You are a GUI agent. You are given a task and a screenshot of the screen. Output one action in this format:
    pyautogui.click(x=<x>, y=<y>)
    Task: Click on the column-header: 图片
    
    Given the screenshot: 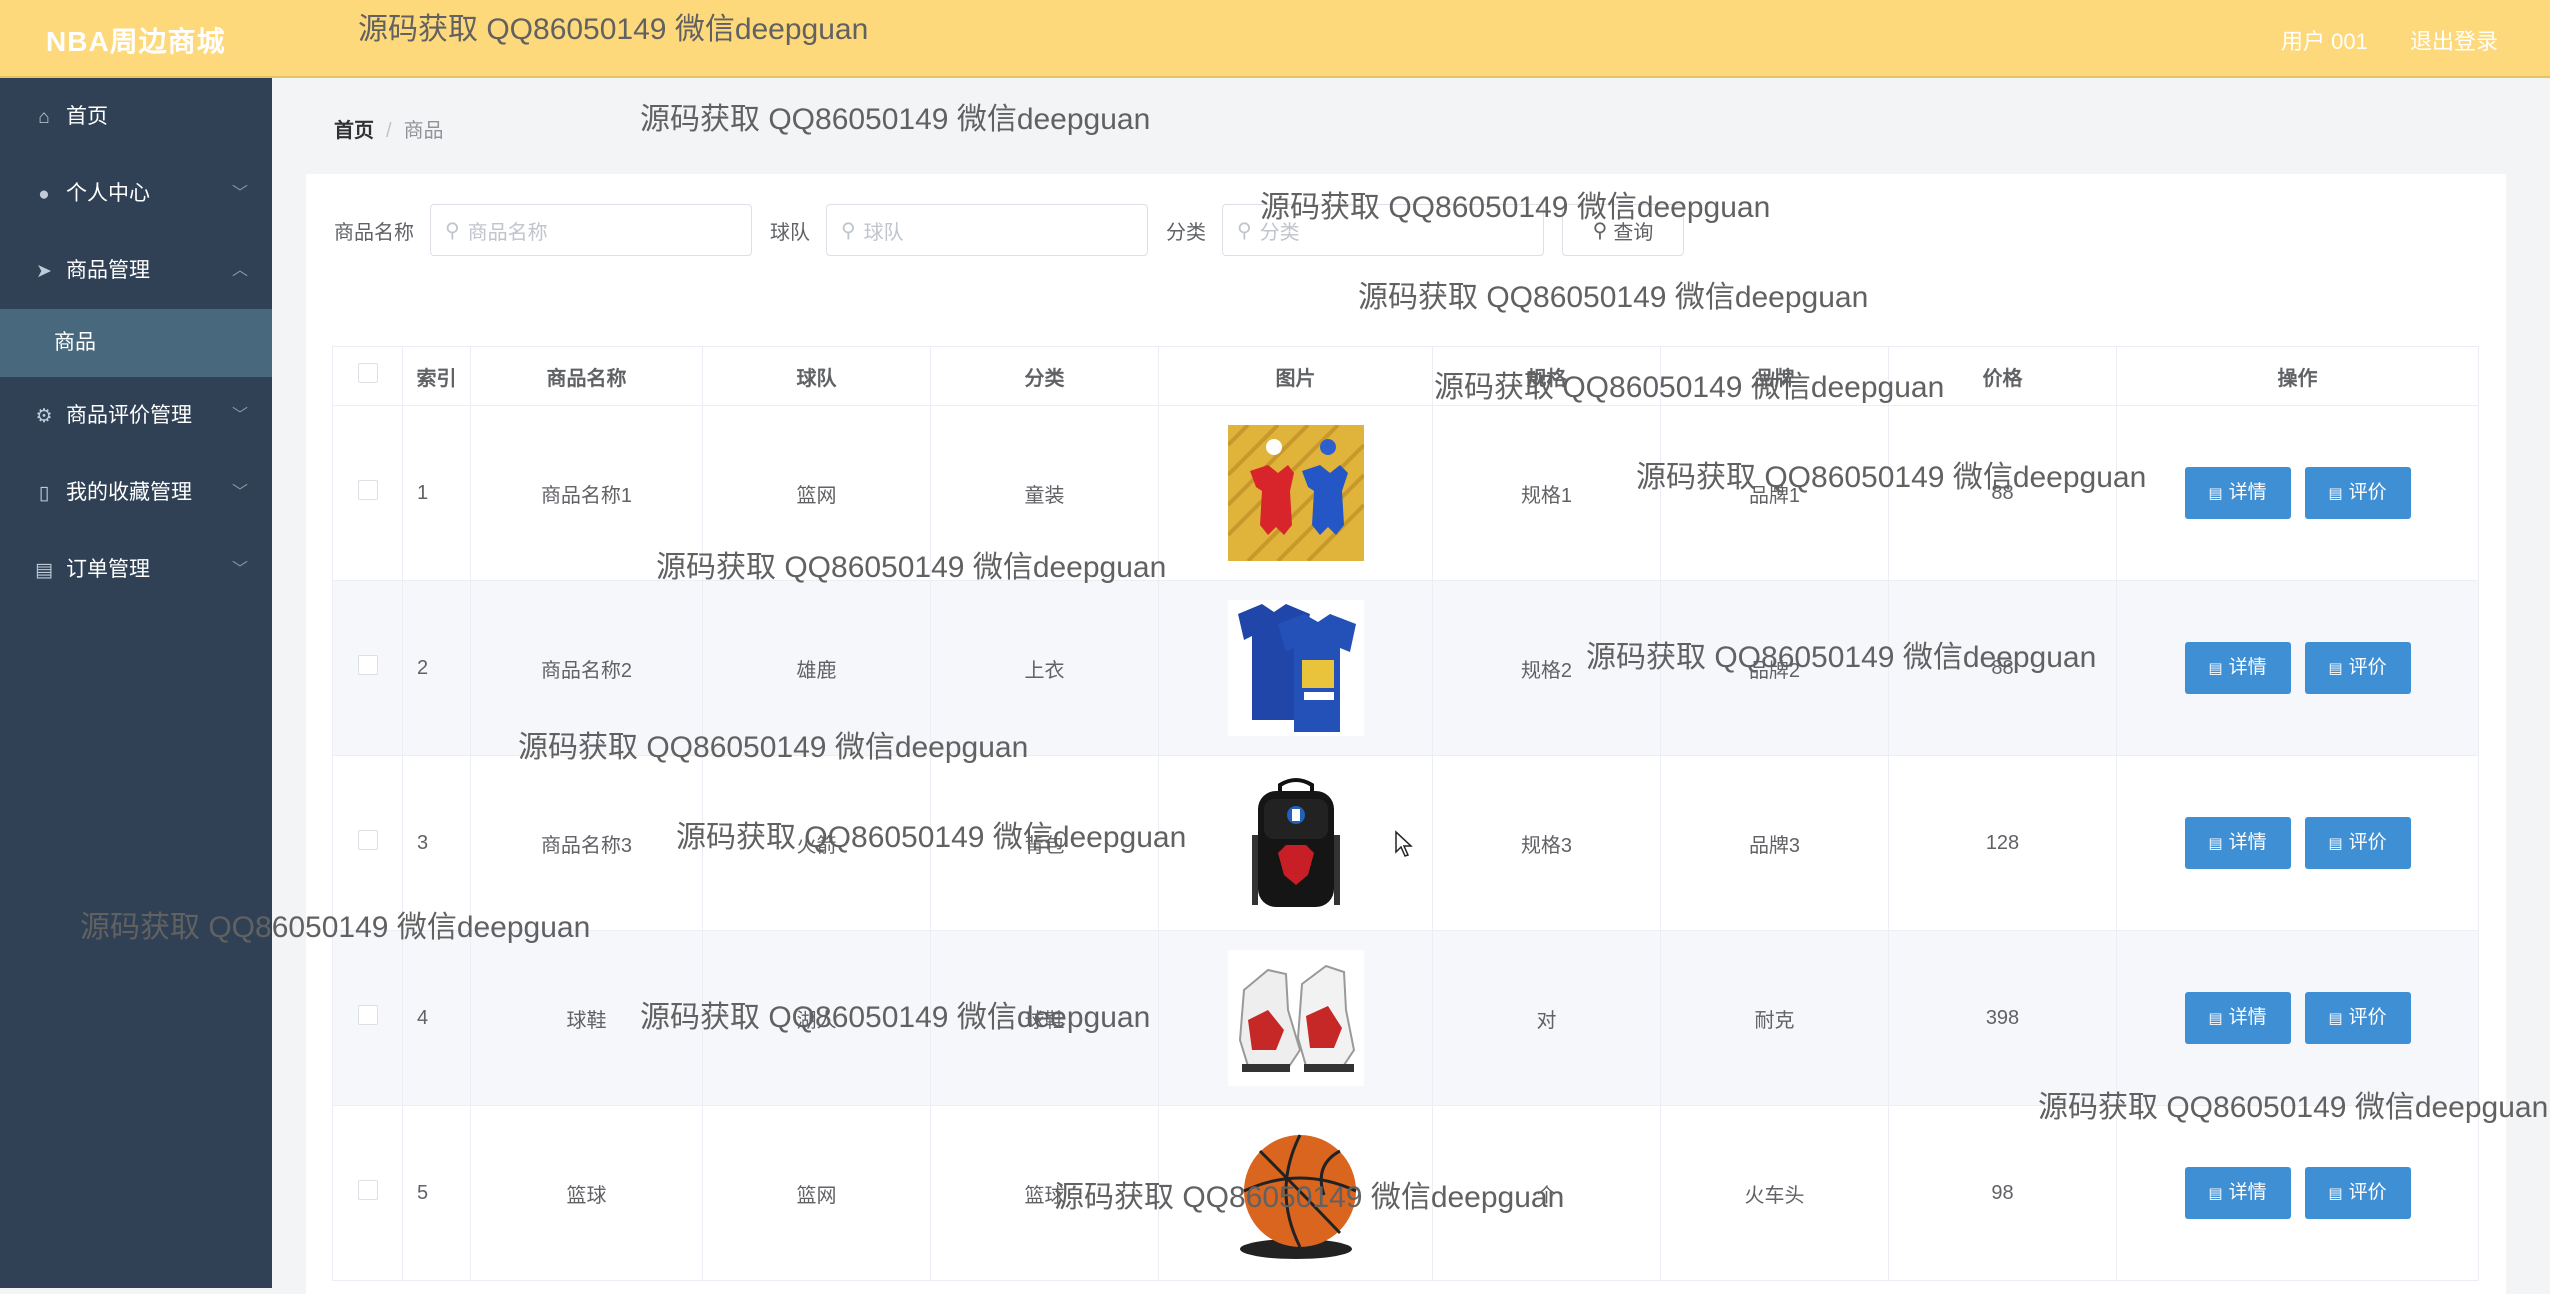 What is the action you would take?
    pyautogui.click(x=1295, y=376)
    